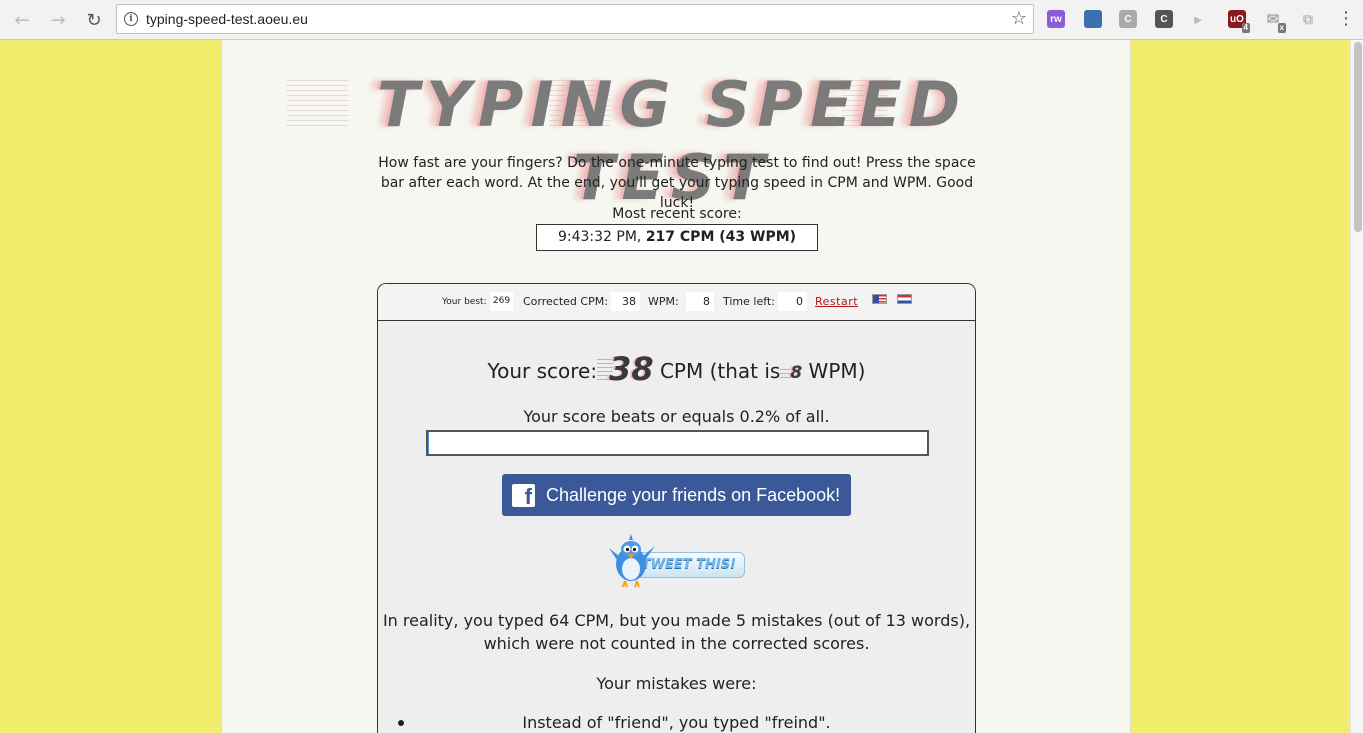  I want to click on url-text: typing-speed-test.aoeu.eu, so click(227, 19).